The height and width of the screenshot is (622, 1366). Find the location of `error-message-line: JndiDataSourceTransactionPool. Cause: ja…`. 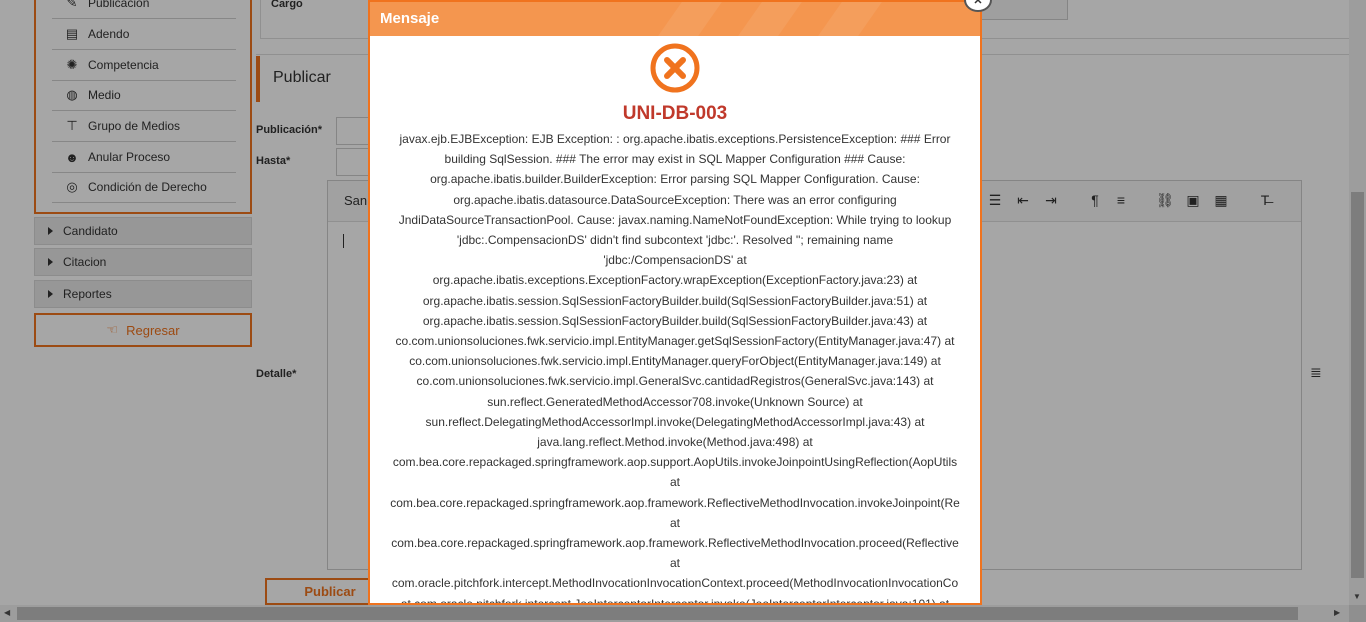

error-message-line: JndiDataSourceTransactionPool. Cause: ja… is located at coordinates (675, 219).